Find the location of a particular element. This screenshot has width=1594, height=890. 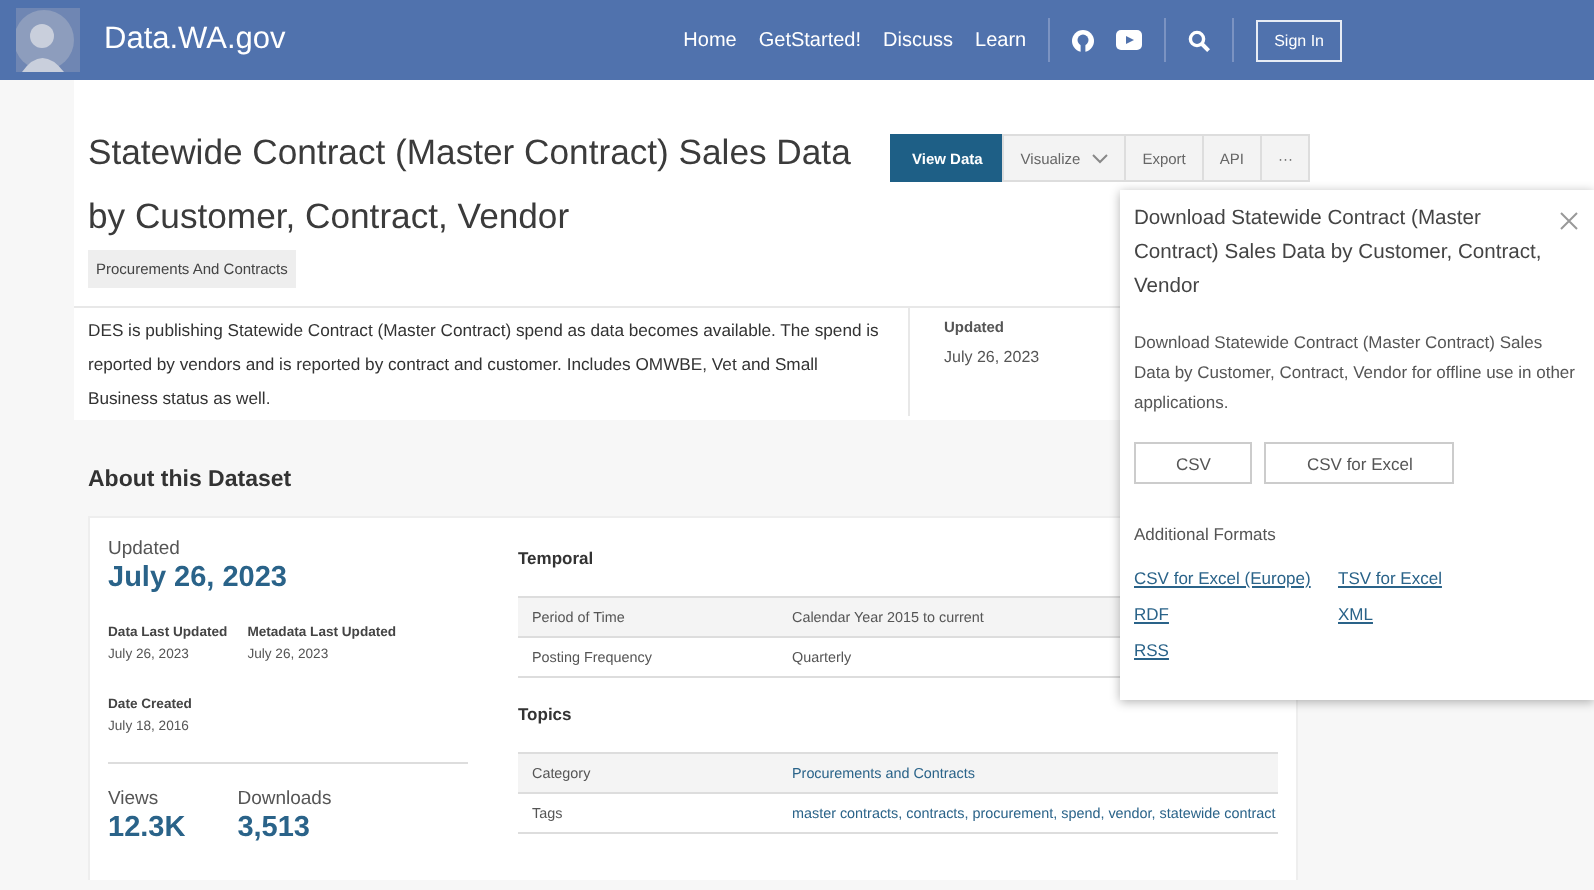

stat-label: Views is located at coordinates (134, 799).